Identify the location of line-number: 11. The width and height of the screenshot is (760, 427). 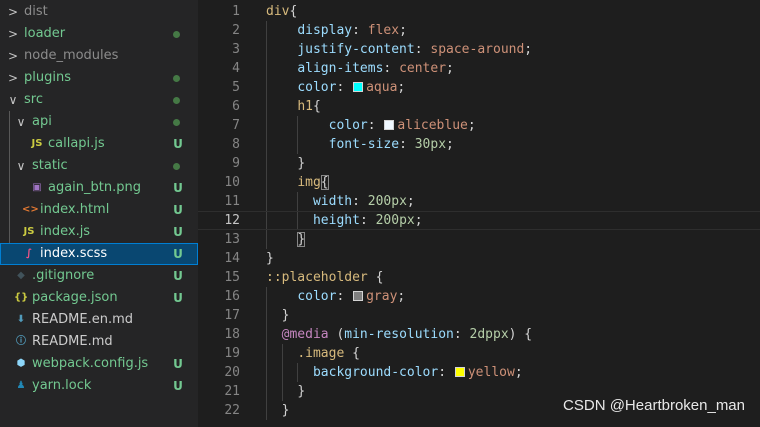
(232, 201).